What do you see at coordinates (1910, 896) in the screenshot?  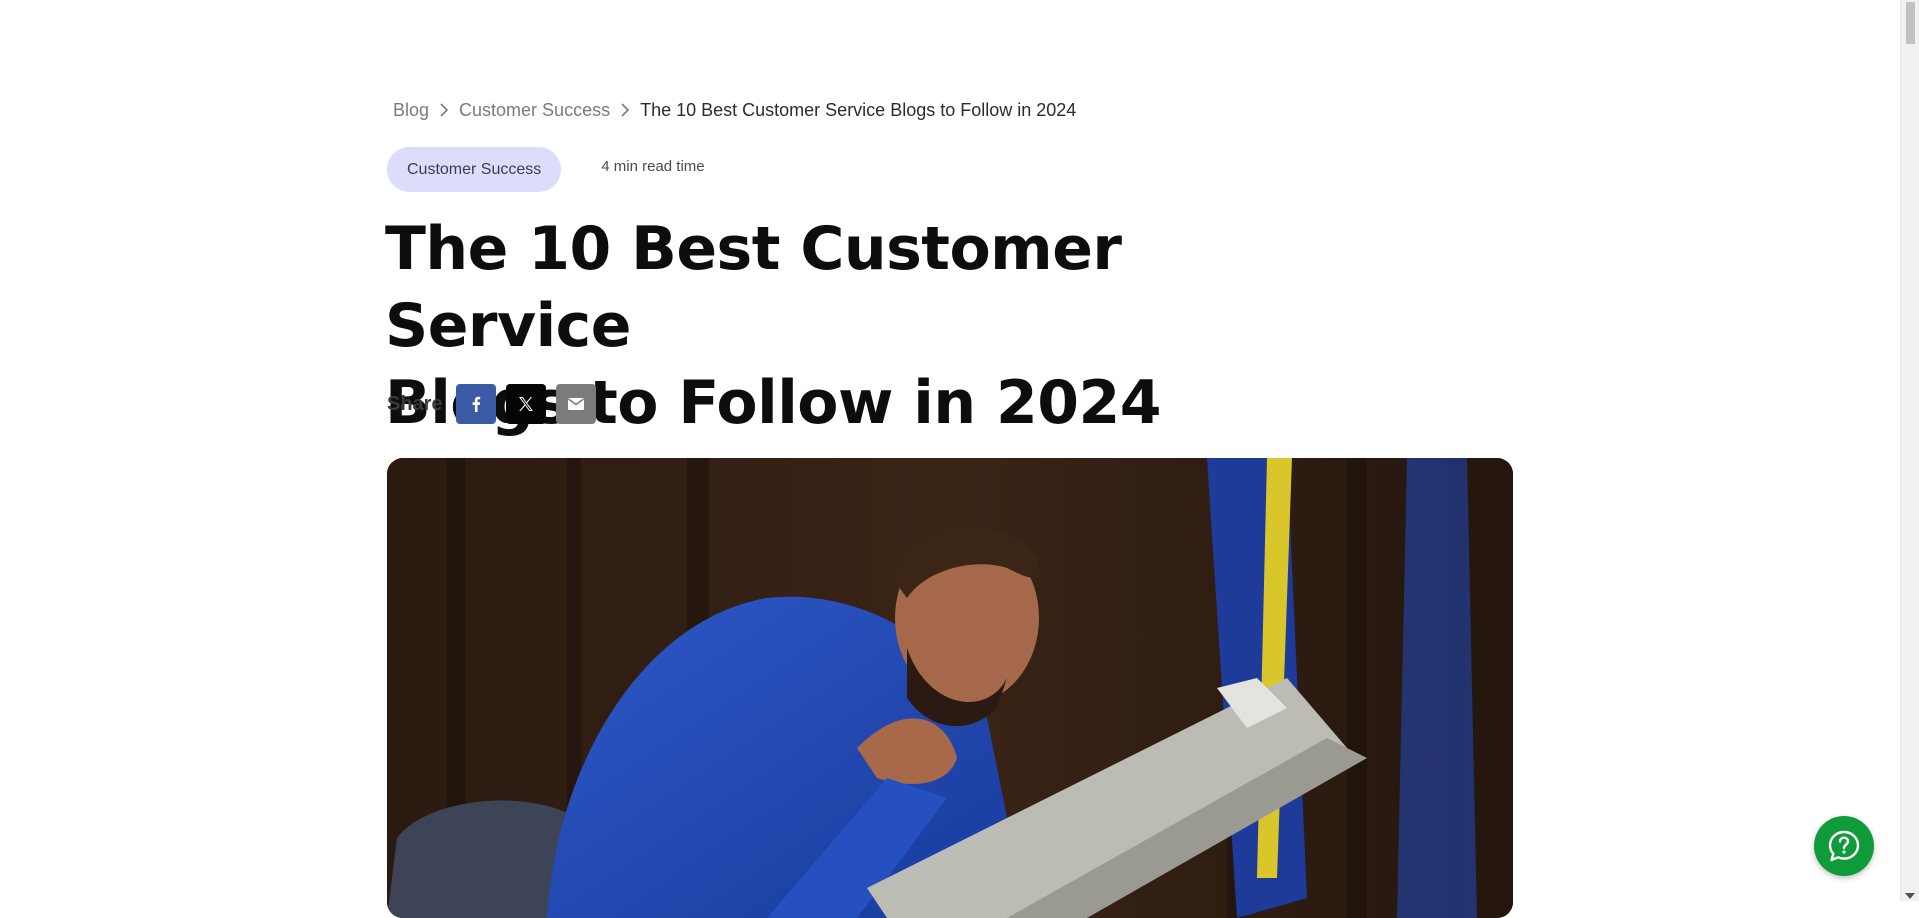 I see `scroll-down-arrow-icon` at bounding box center [1910, 896].